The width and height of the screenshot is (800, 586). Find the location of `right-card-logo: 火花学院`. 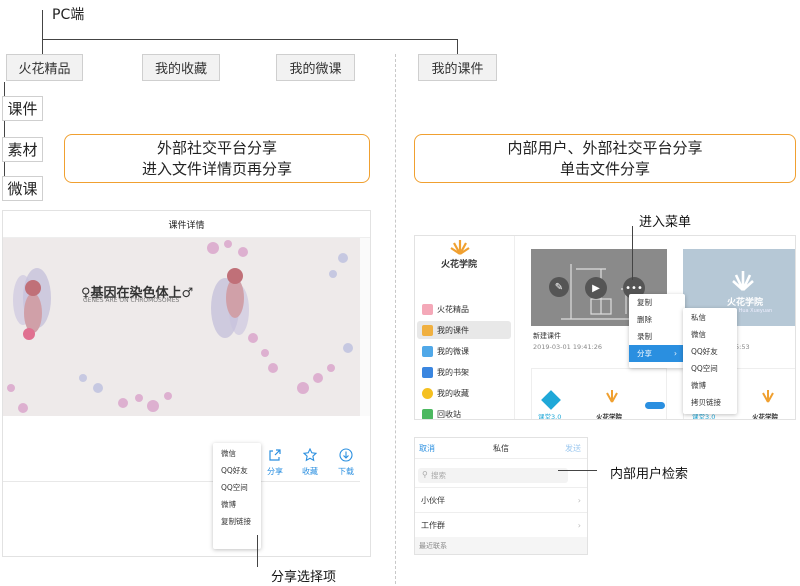

right-card-logo: 火花学院 is located at coordinates (745, 303).